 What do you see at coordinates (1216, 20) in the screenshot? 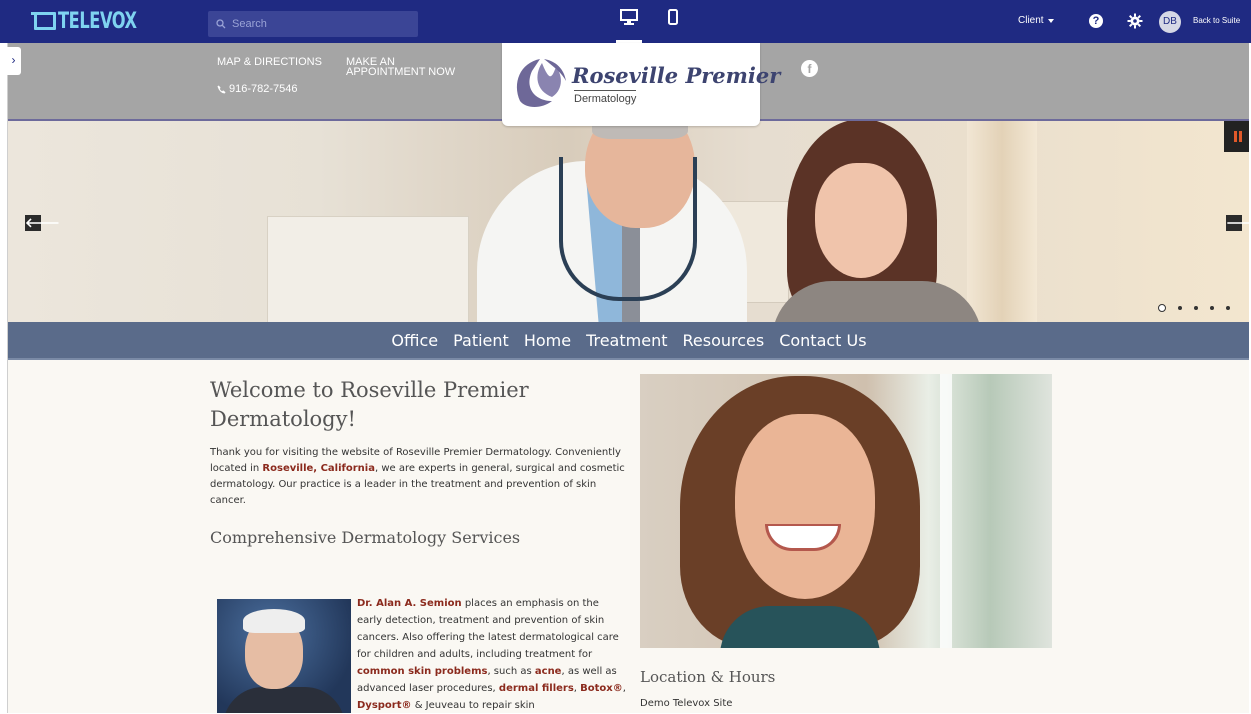
I see `back-to-suite-link: Back to Suite` at bounding box center [1216, 20].